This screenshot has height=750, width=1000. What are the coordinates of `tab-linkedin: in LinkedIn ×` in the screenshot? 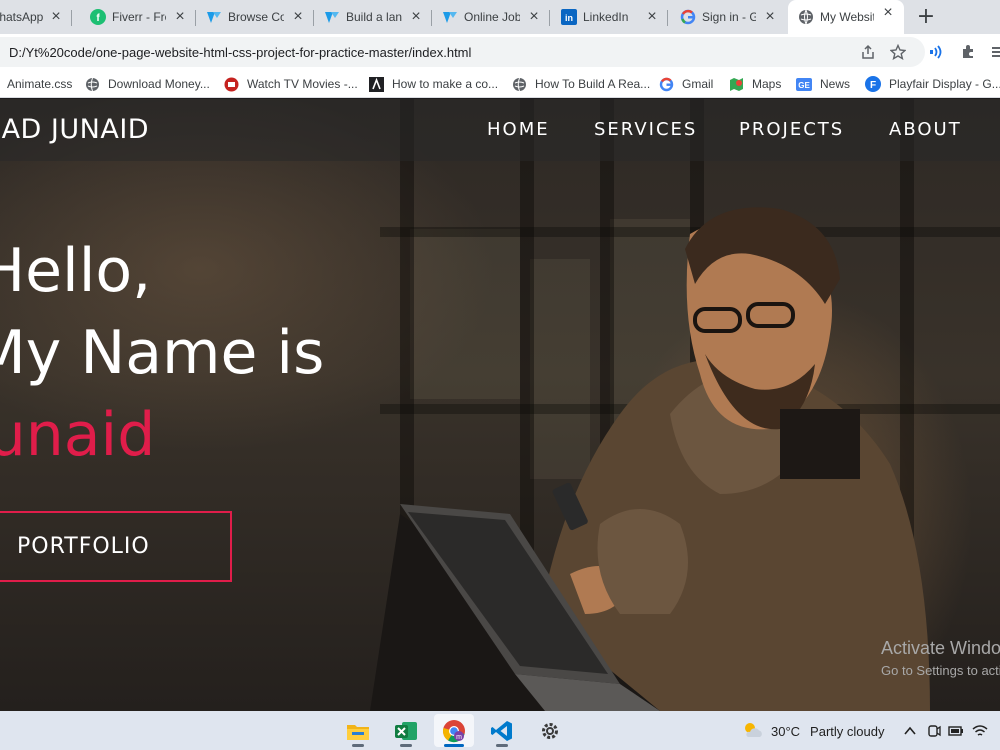 It's located at (610, 17).